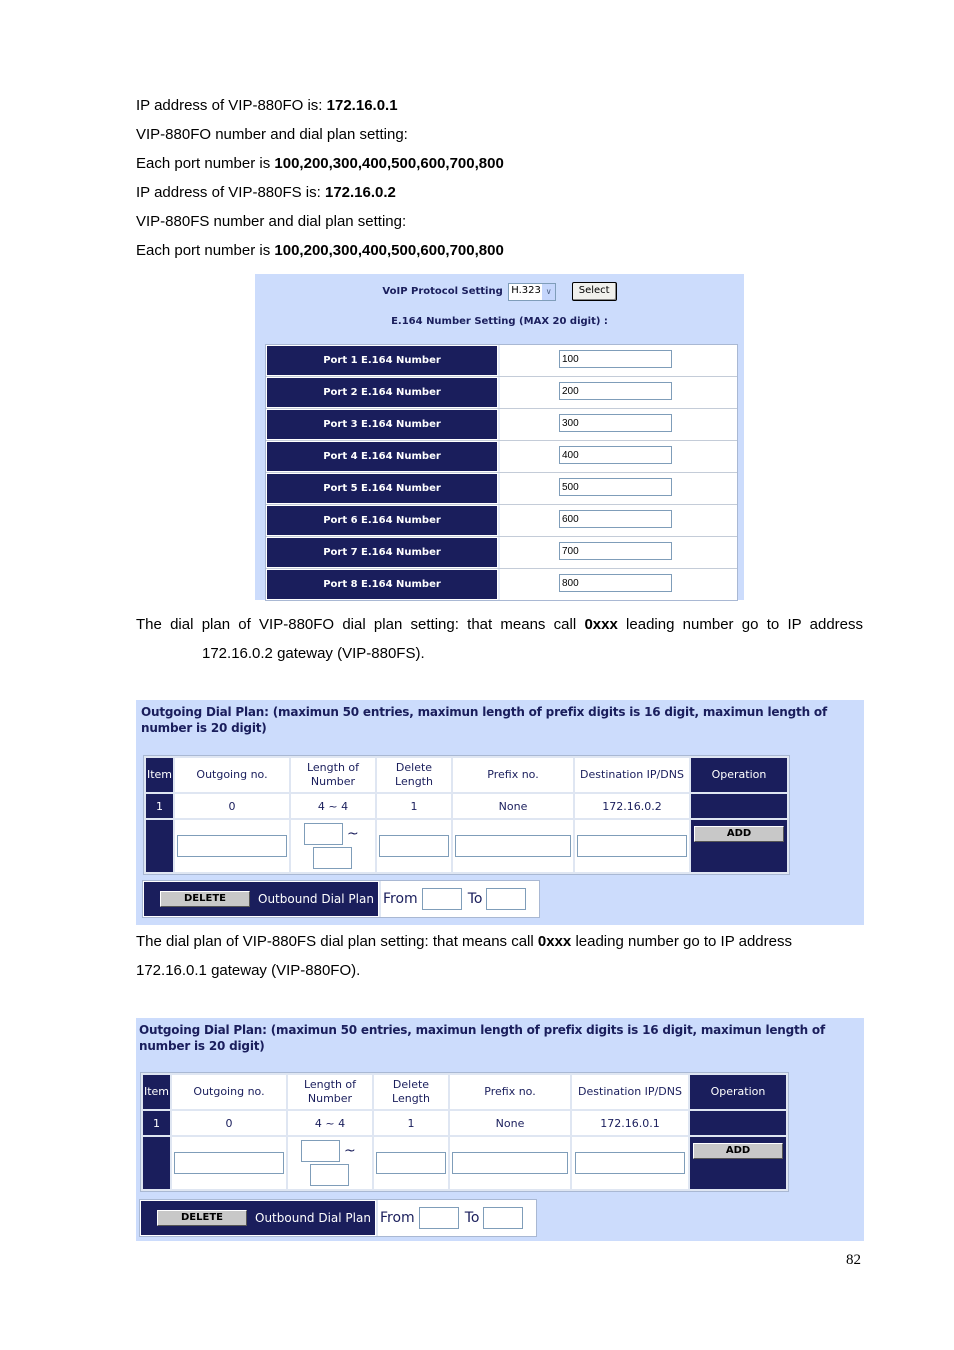  I want to click on intro-line: VIP-880FS number and dial plan setting:, so click(271, 222).